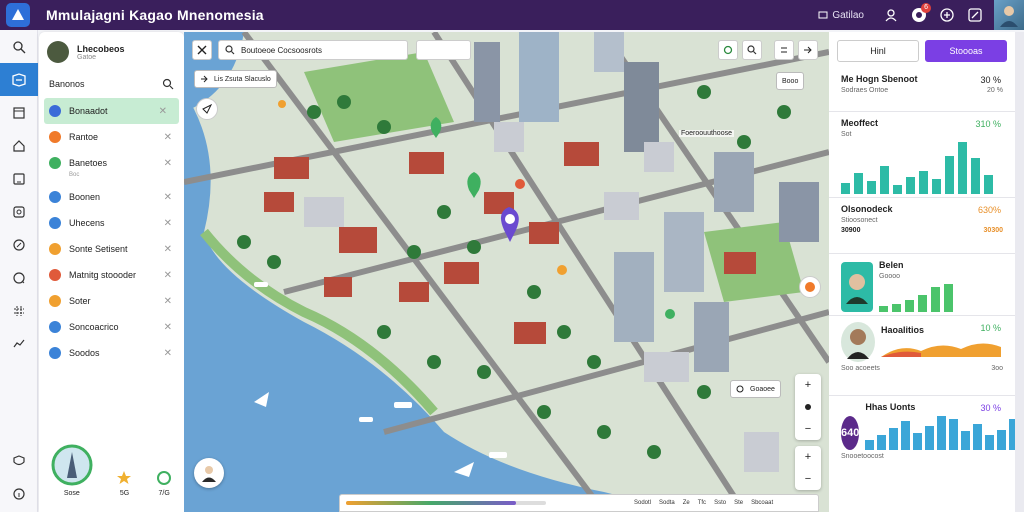  I want to click on zoom-in-button-2: +, so click(808, 457).